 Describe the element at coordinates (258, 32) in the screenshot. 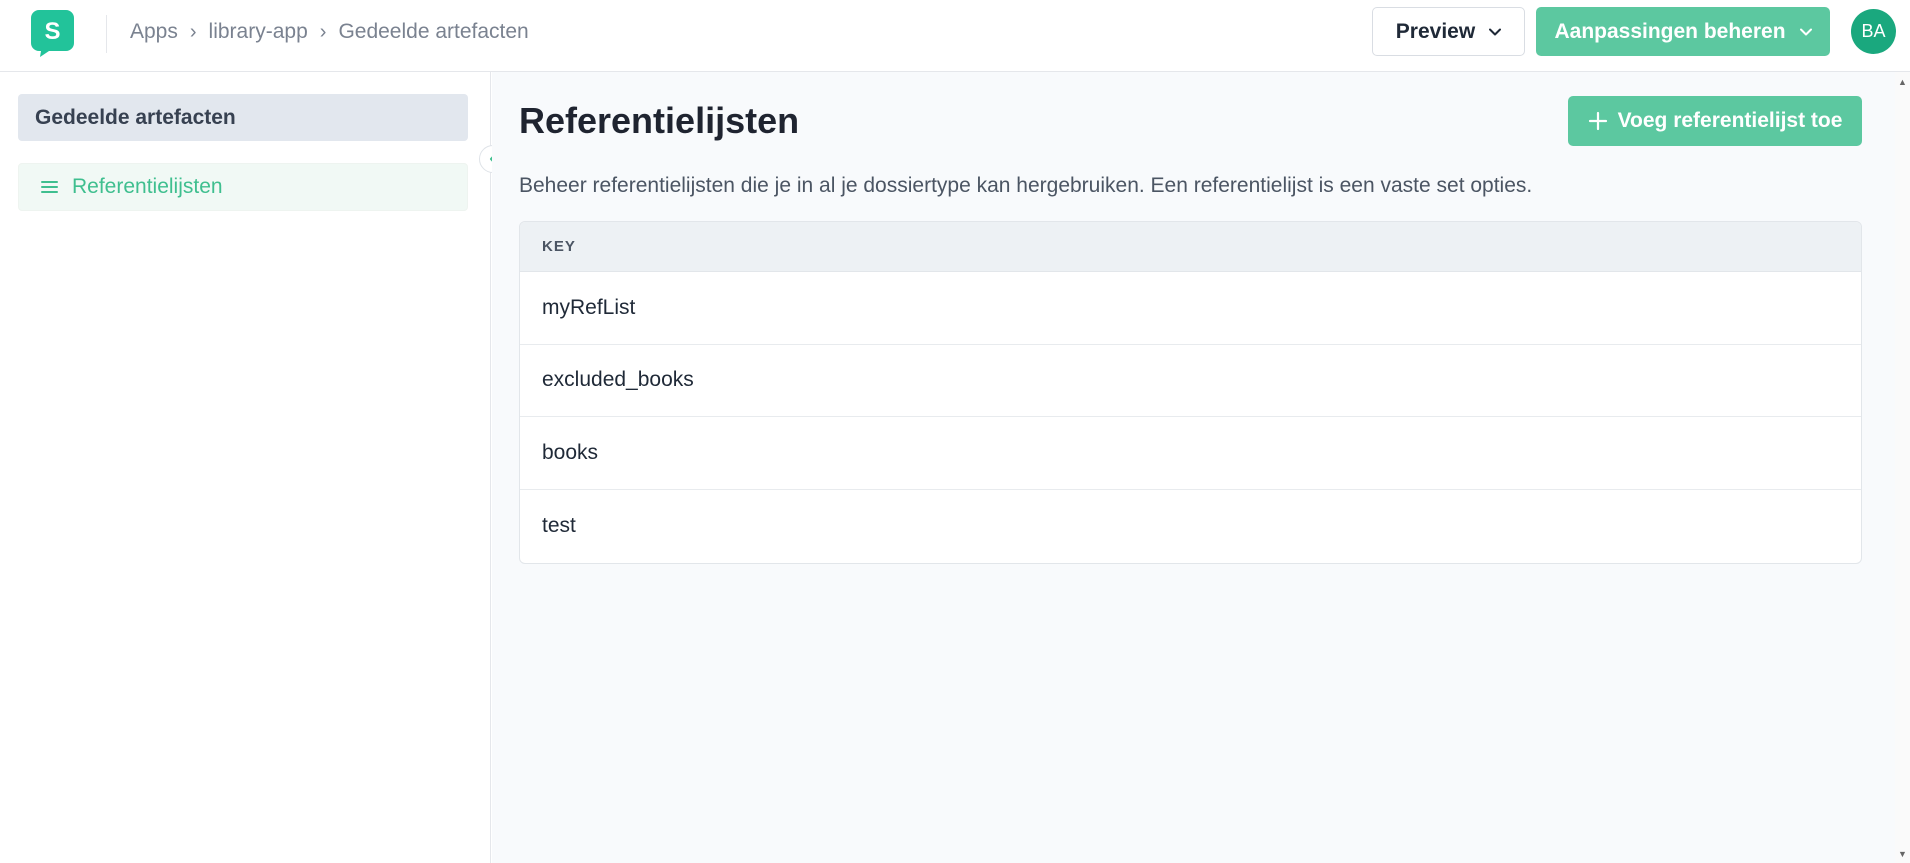

I see `breadcrumb-library-app: library-app` at that location.